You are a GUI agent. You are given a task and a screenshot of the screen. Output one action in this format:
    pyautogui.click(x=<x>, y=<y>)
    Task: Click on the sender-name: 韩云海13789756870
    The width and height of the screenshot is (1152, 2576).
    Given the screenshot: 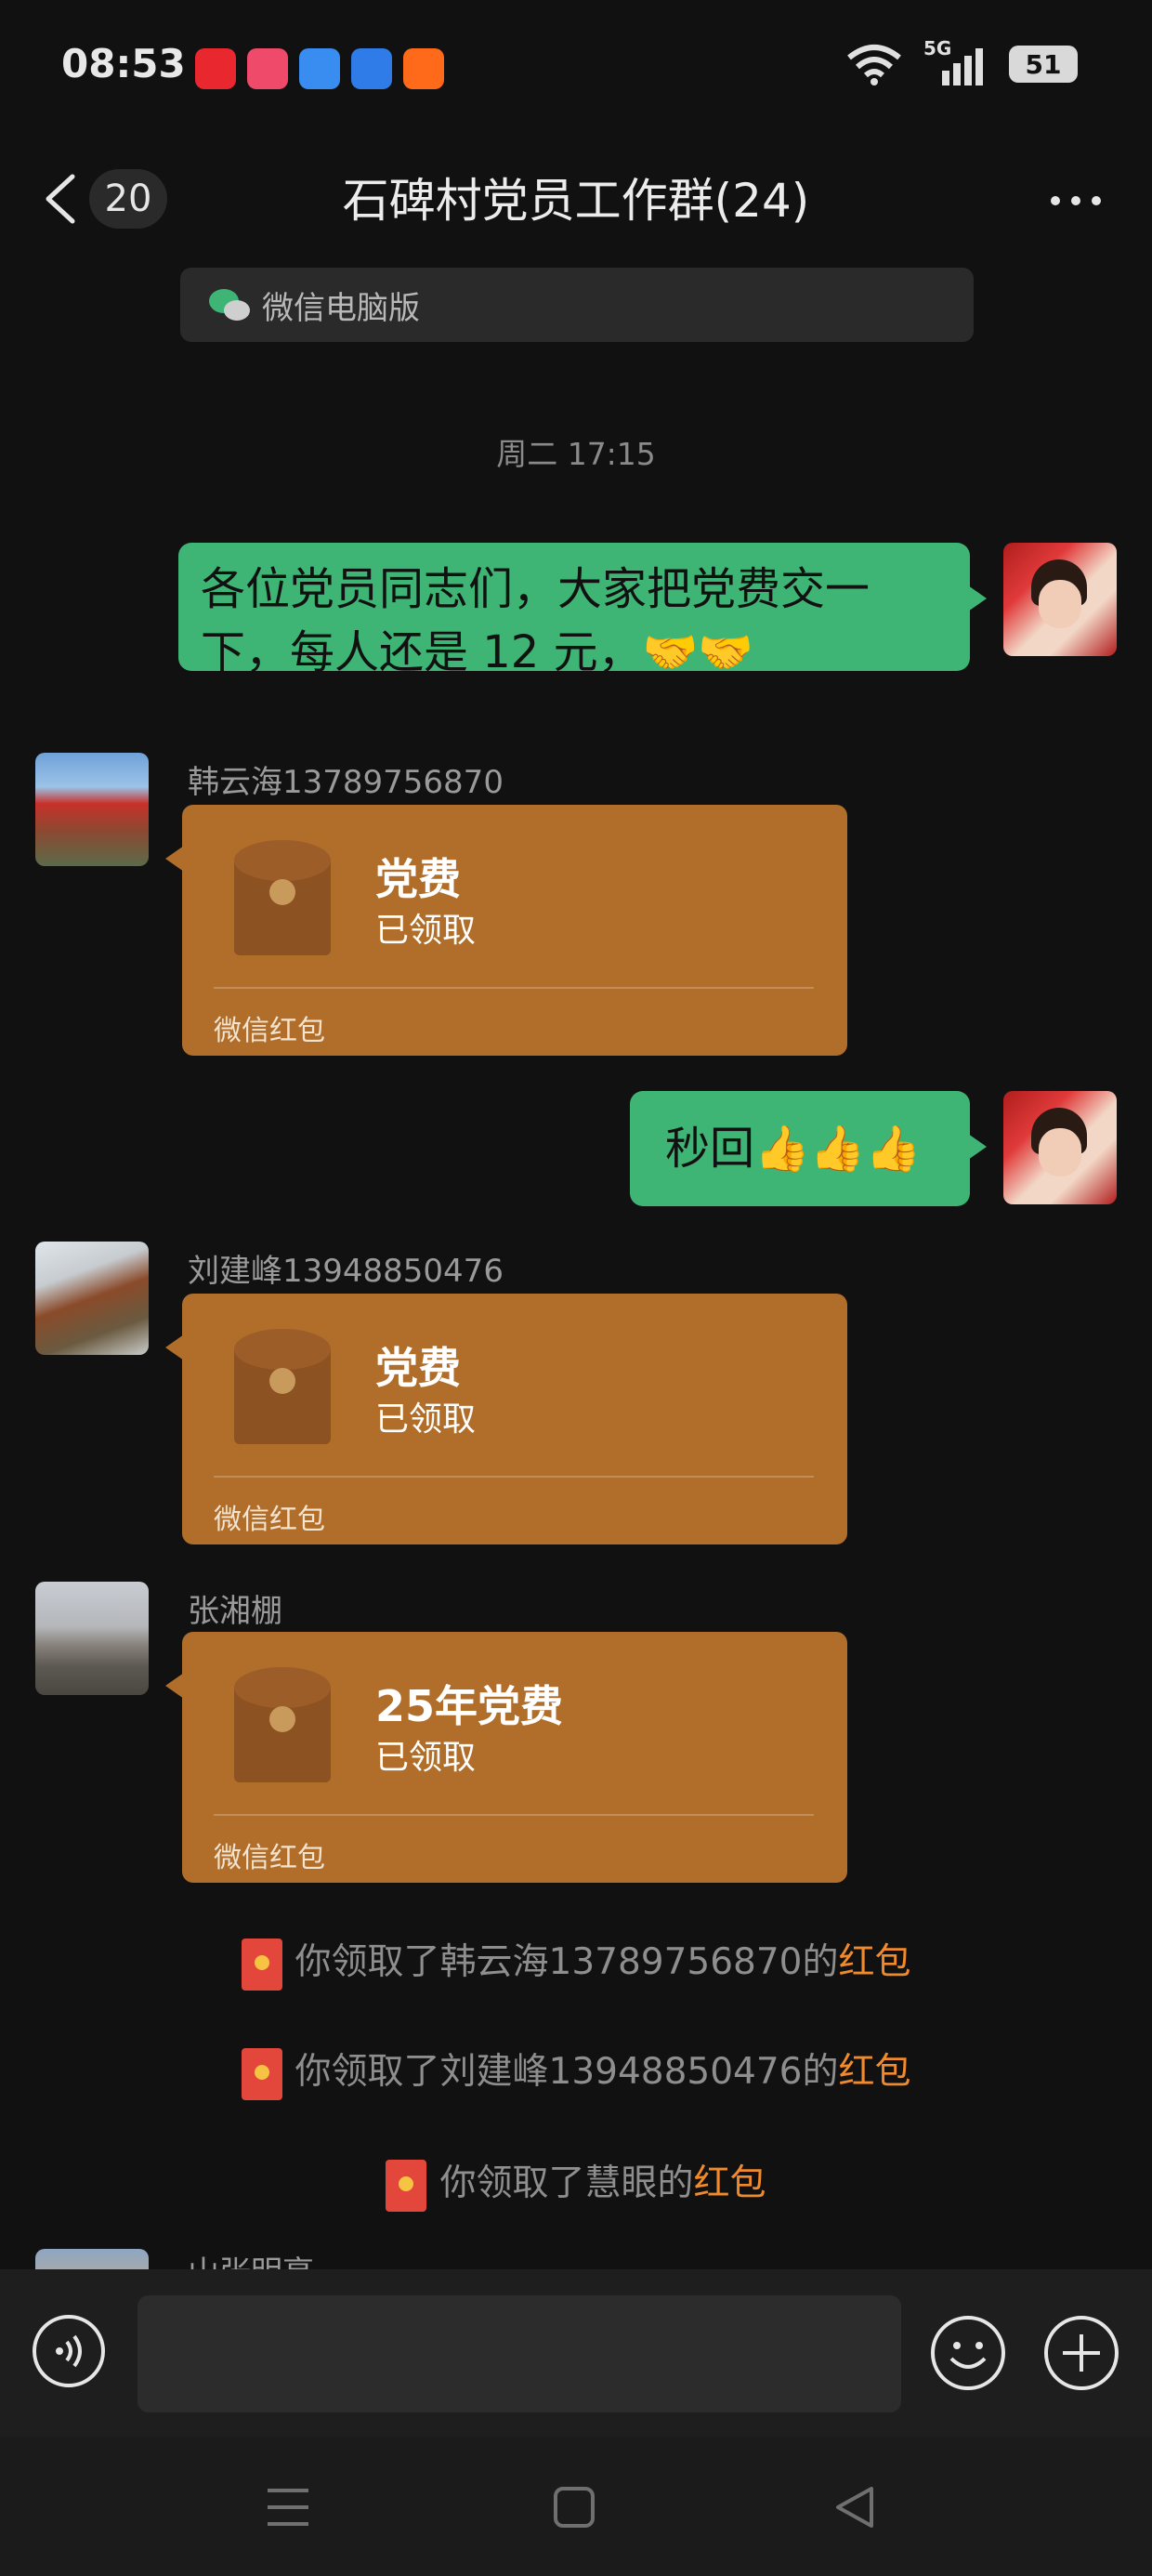 What is the action you would take?
    pyautogui.click(x=346, y=782)
    